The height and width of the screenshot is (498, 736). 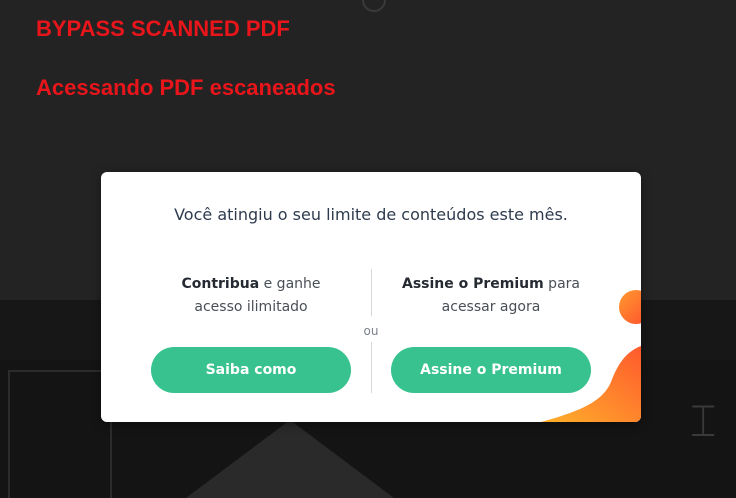 What do you see at coordinates (163, 28) in the screenshot?
I see `overlay-title: BYPASS SCANNED PDF` at bounding box center [163, 28].